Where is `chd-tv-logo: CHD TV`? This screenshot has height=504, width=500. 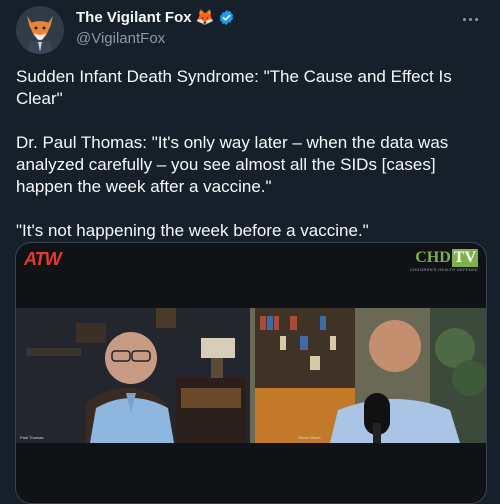 chd-tv-logo: CHD TV is located at coordinates (446, 258).